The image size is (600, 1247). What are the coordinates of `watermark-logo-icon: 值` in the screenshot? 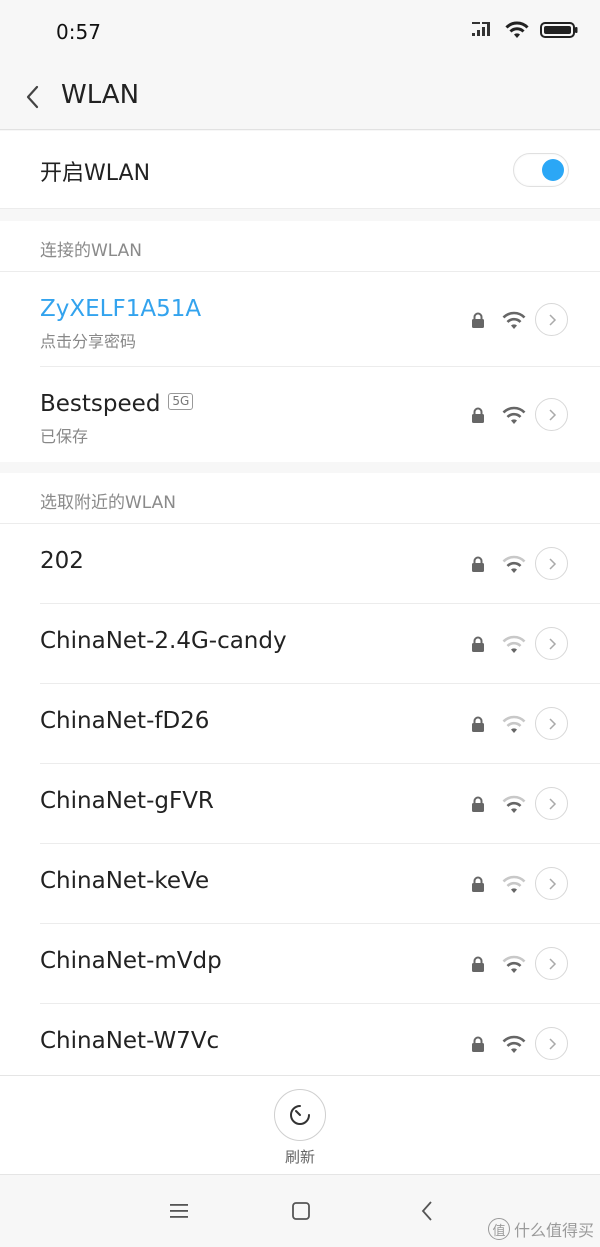 It's located at (498, 1229).